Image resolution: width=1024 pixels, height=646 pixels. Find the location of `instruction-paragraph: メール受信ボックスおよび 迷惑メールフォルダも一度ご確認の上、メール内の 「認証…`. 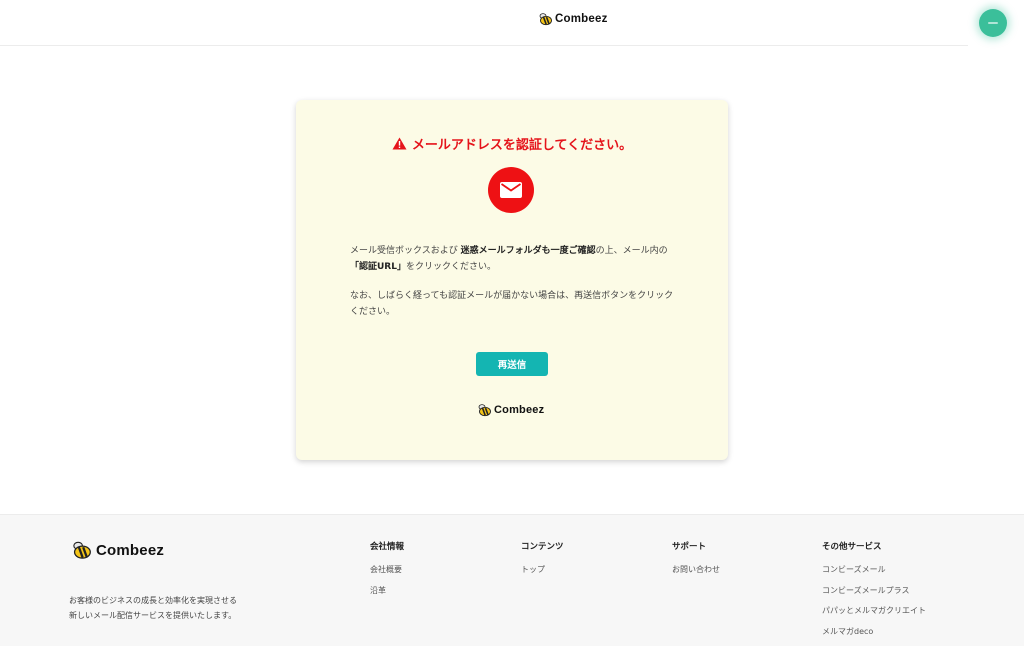

instruction-paragraph: メール受信ボックスおよび 迷惑メールフォルダも一度ご確認の上、メール内の 「認証… is located at coordinates (515, 259).